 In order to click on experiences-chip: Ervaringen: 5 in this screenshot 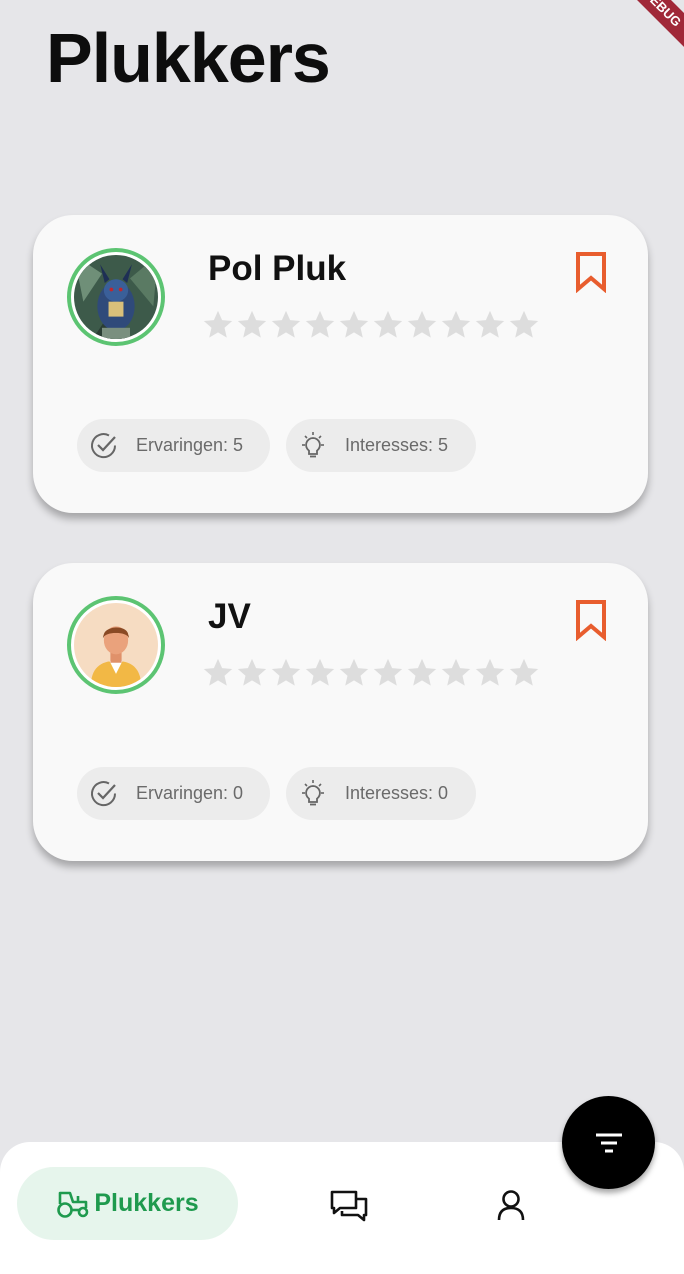, I will do `click(173, 445)`.